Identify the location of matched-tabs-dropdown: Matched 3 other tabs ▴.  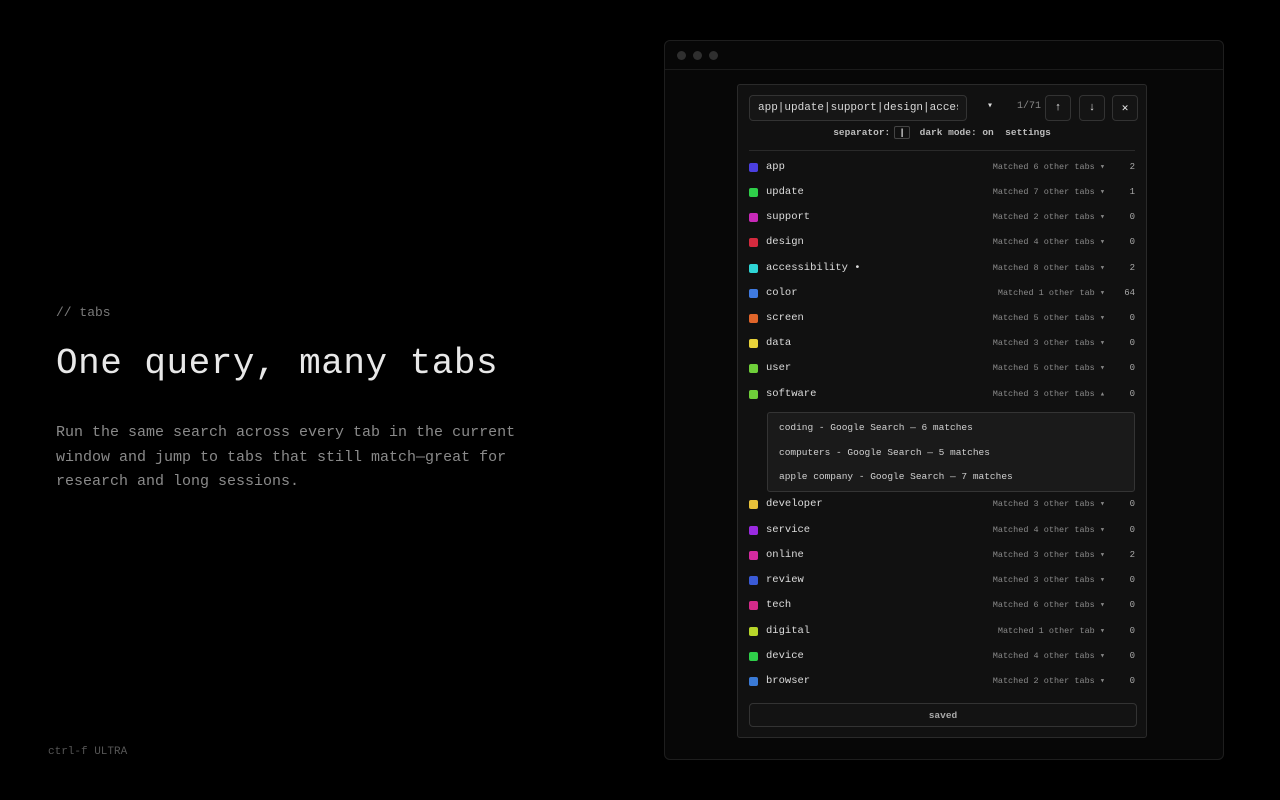
(1049, 394).